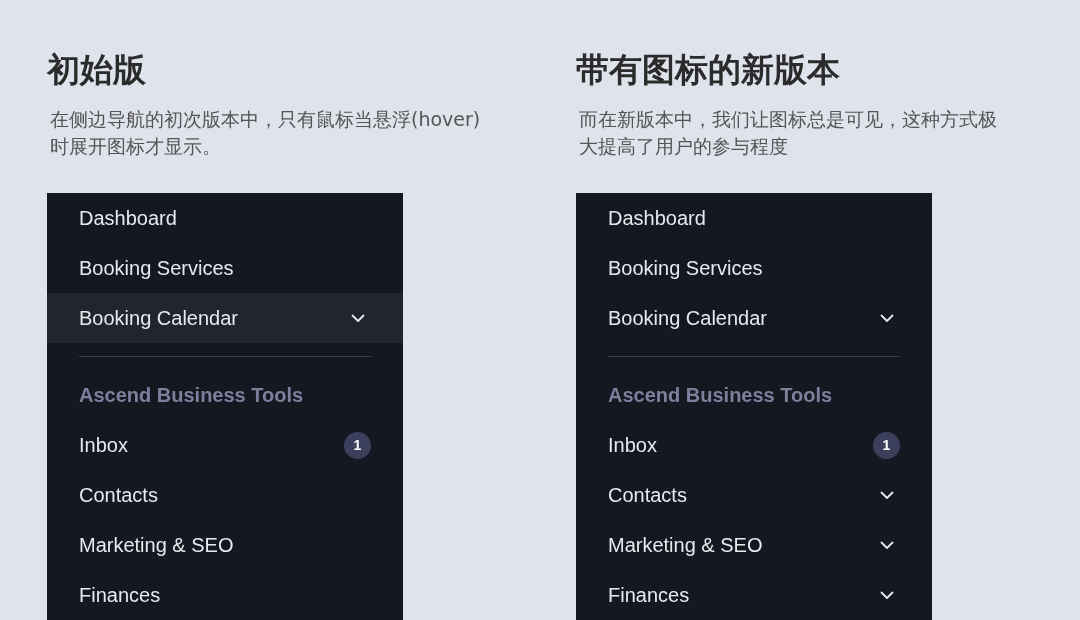 This screenshot has width=1080, height=620. Describe the element at coordinates (266, 133) in the screenshot. I see `description-text: 在侧边导航的初次版本中，只有鼠标当悬浮(hover)时展开图标才显示。` at that location.